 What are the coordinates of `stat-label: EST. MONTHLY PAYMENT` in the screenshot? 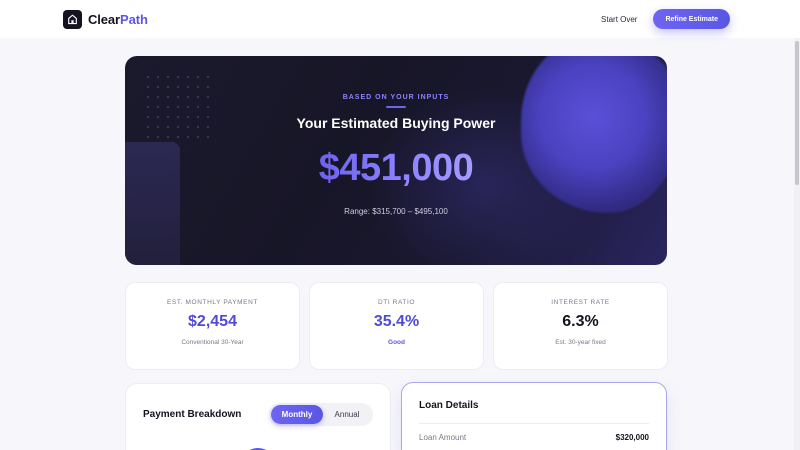 It's located at (212, 302).